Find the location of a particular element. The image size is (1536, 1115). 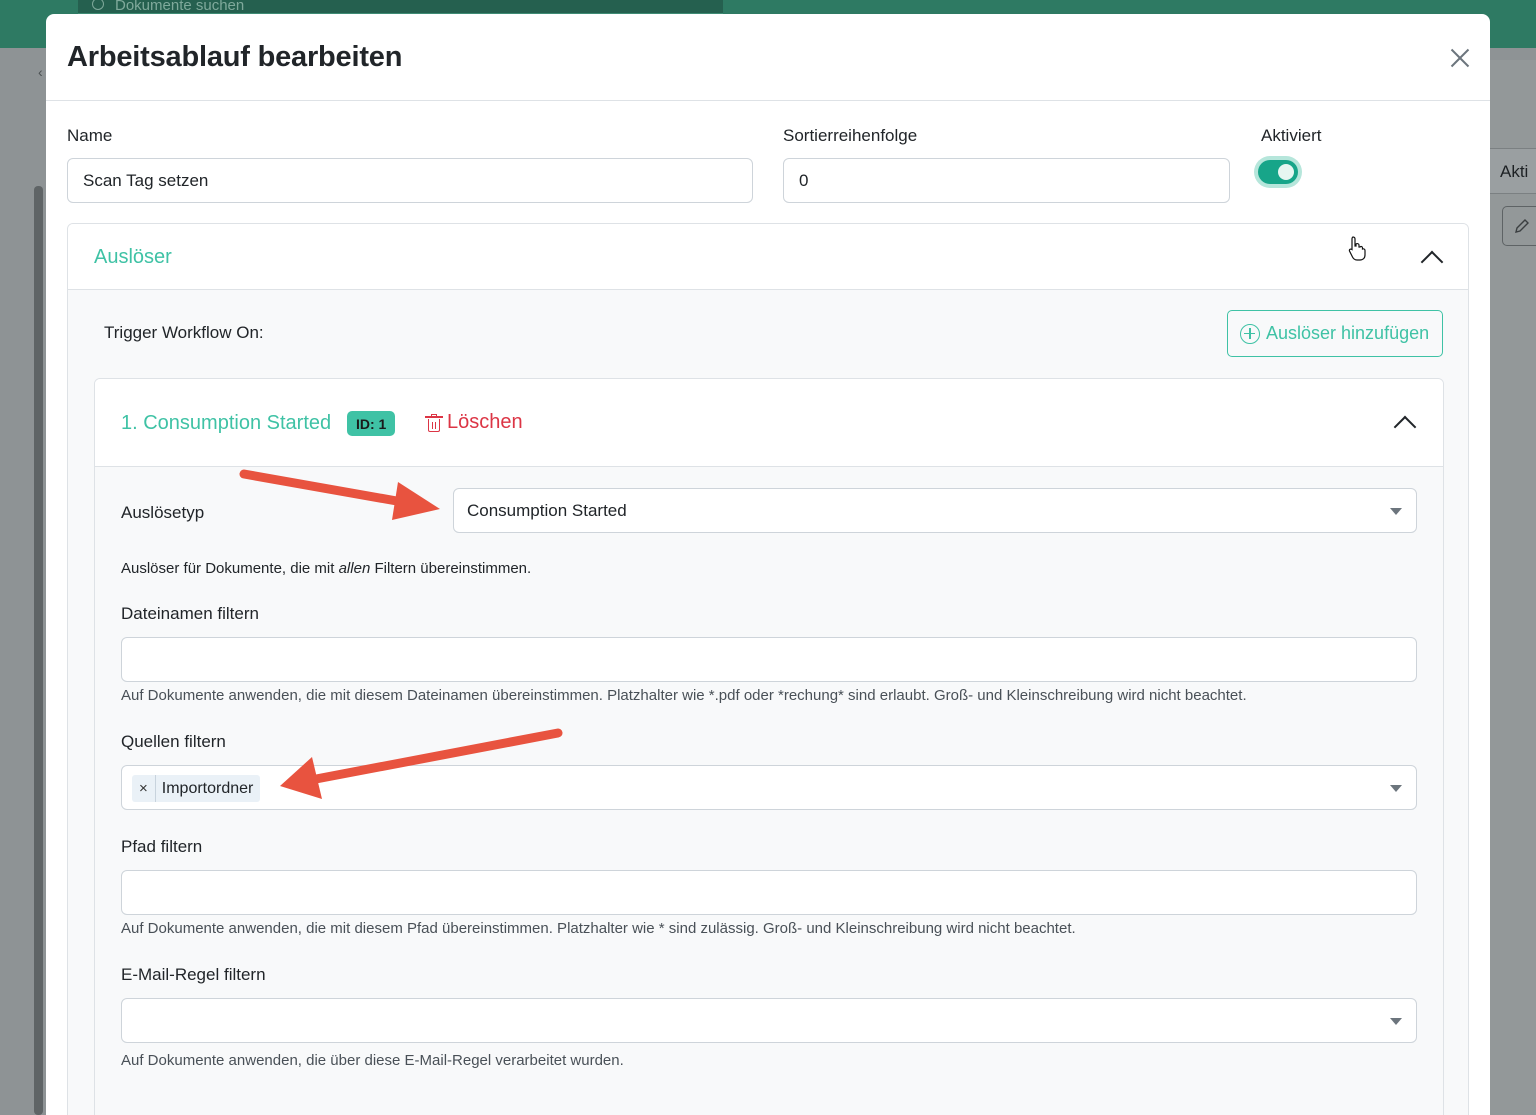

sort-order-input: 0 is located at coordinates (1006, 180).